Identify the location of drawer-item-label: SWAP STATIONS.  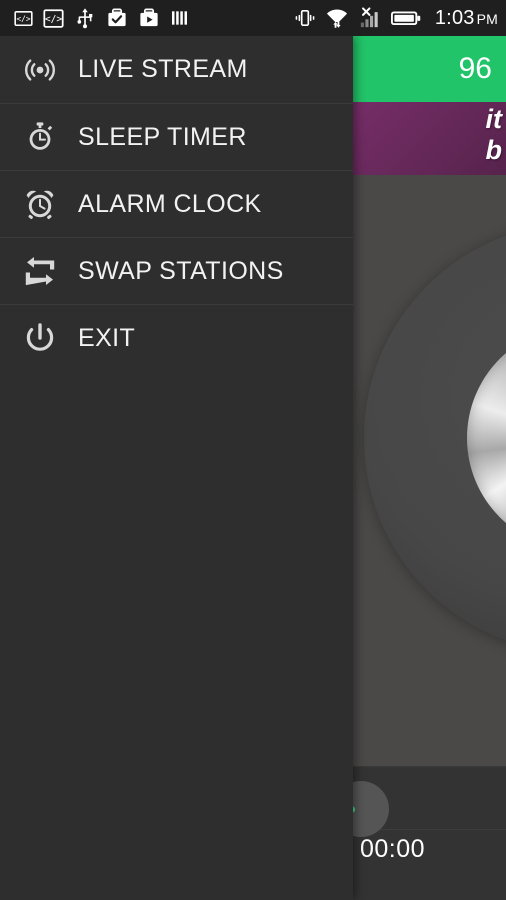
(181, 270).